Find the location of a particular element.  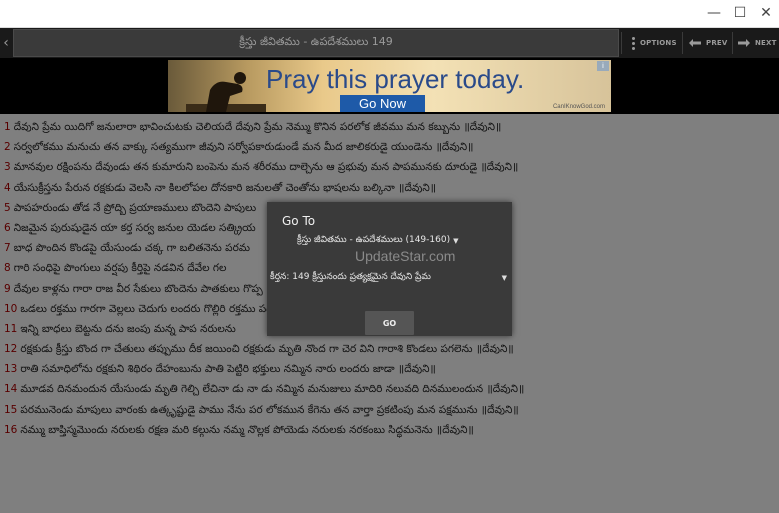

song-title: క్రీస్తు జీవితము - ఉపదేశములు 149 is located at coordinates (316, 41).